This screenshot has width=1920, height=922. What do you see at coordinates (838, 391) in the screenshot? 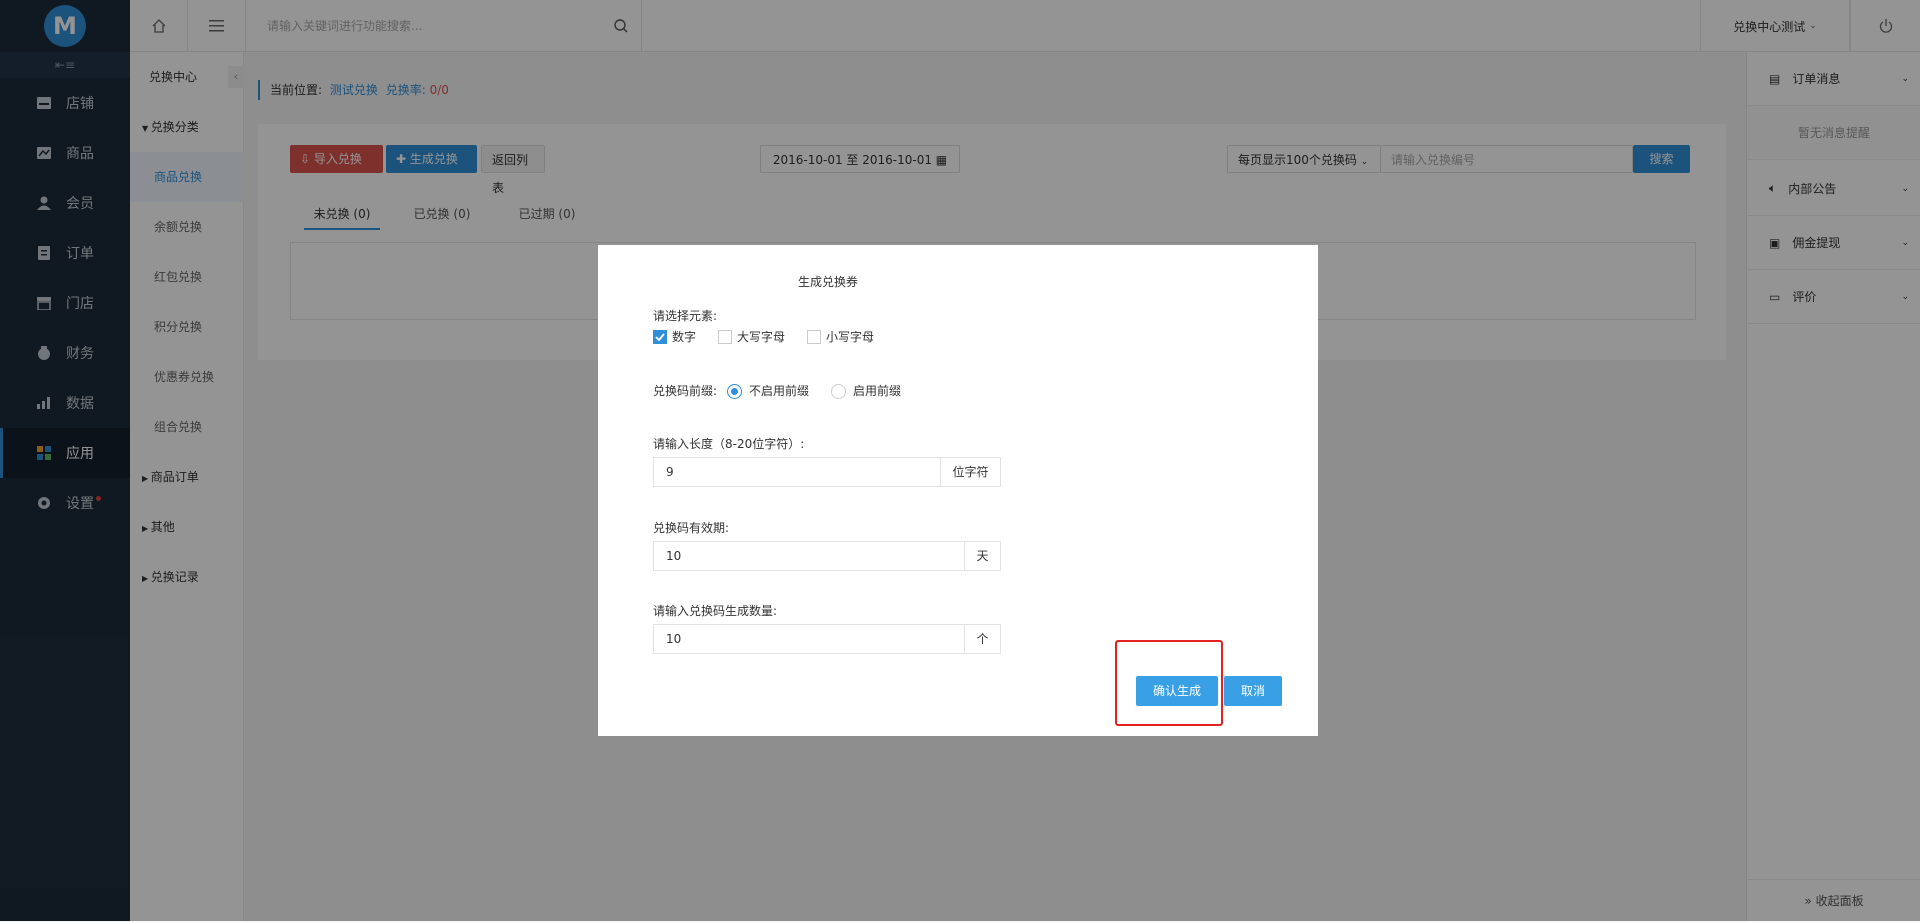
I see `radio-prefix-on` at bounding box center [838, 391].